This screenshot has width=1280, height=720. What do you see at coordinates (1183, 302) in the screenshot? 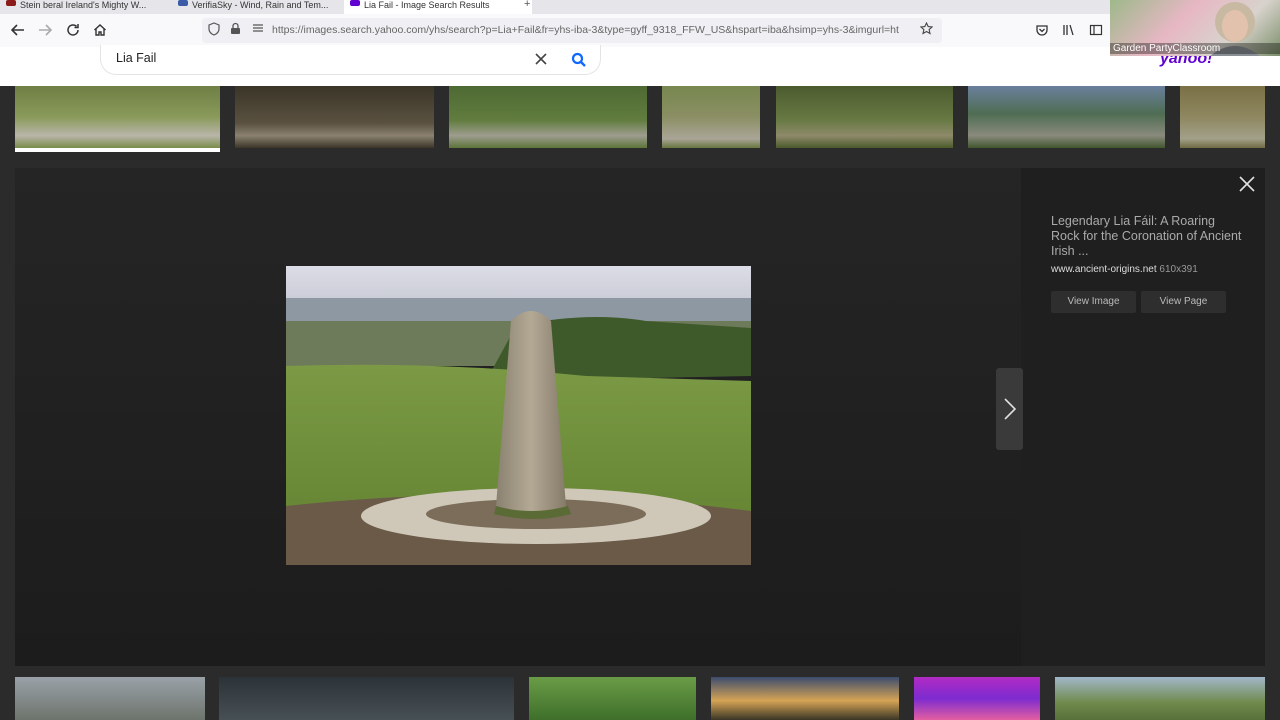
I see `view-page-button: View Page` at bounding box center [1183, 302].